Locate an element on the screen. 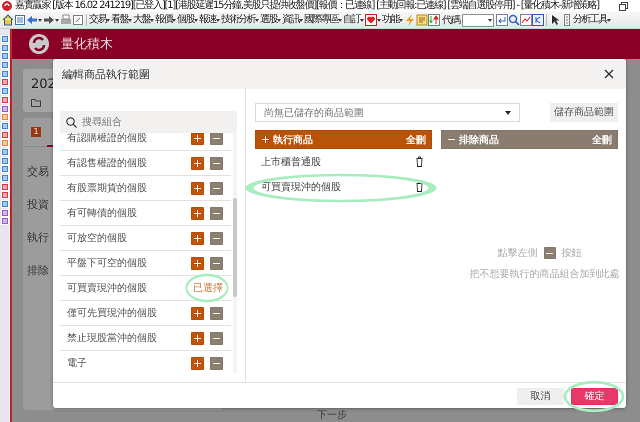 This screenshot has width=640, height=422. confirm-button: 確定 is located at coordinates (594, 396).